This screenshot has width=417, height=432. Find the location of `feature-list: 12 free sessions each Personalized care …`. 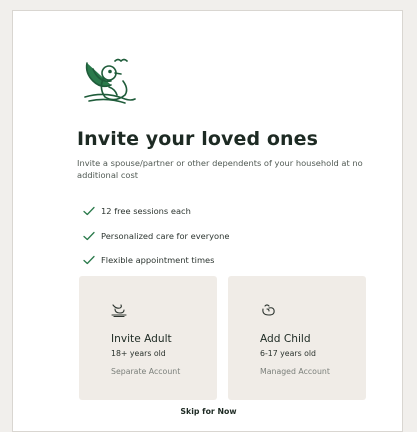

feature-list: 12 free sessions each Personalized care … is located at coordinates (156, 242).